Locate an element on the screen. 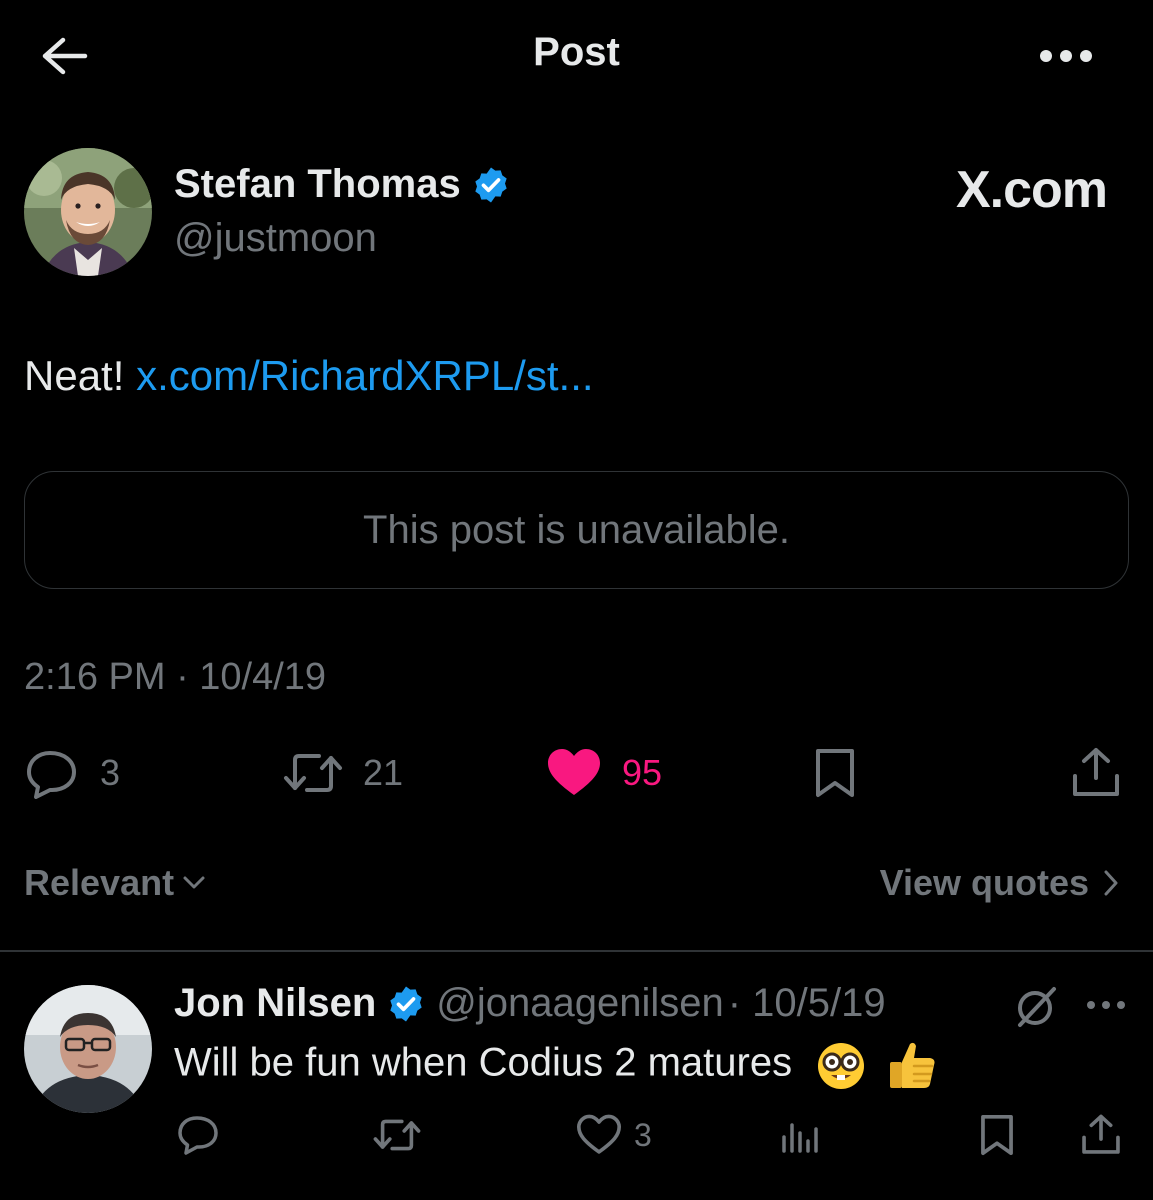  reply-views-button is located at coordinates (798, 1135).